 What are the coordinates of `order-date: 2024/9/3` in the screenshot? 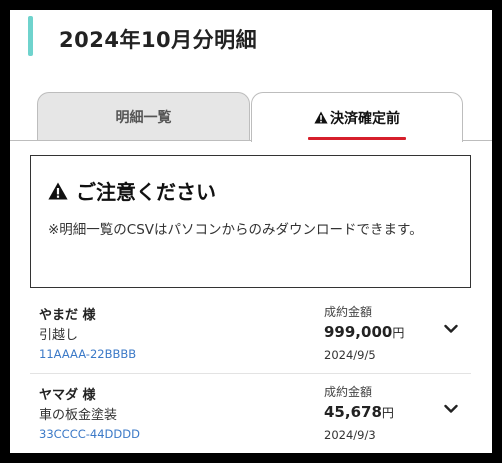 It's located at (350, 435).